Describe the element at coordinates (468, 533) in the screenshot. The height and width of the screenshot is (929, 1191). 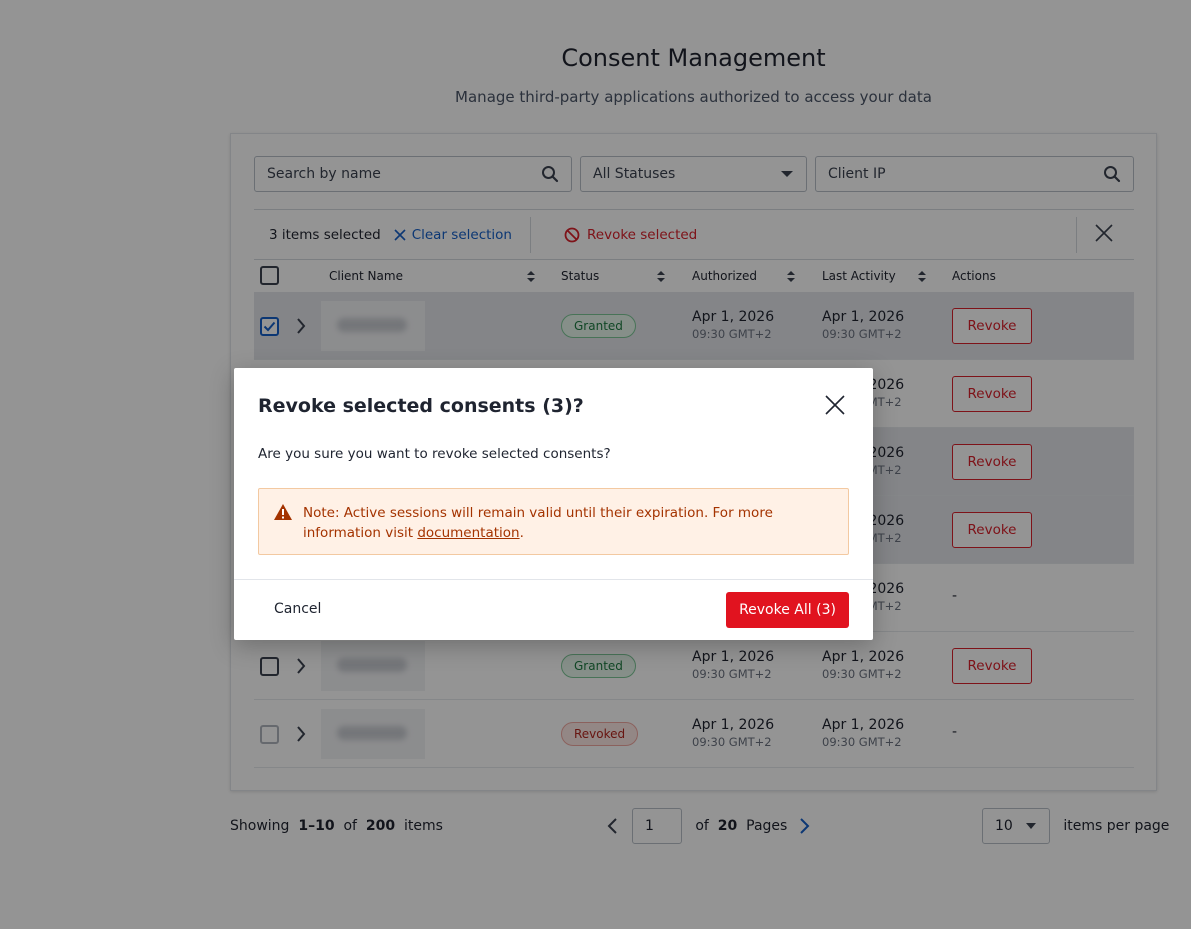
I see `documentation-link: documentation` at that location.